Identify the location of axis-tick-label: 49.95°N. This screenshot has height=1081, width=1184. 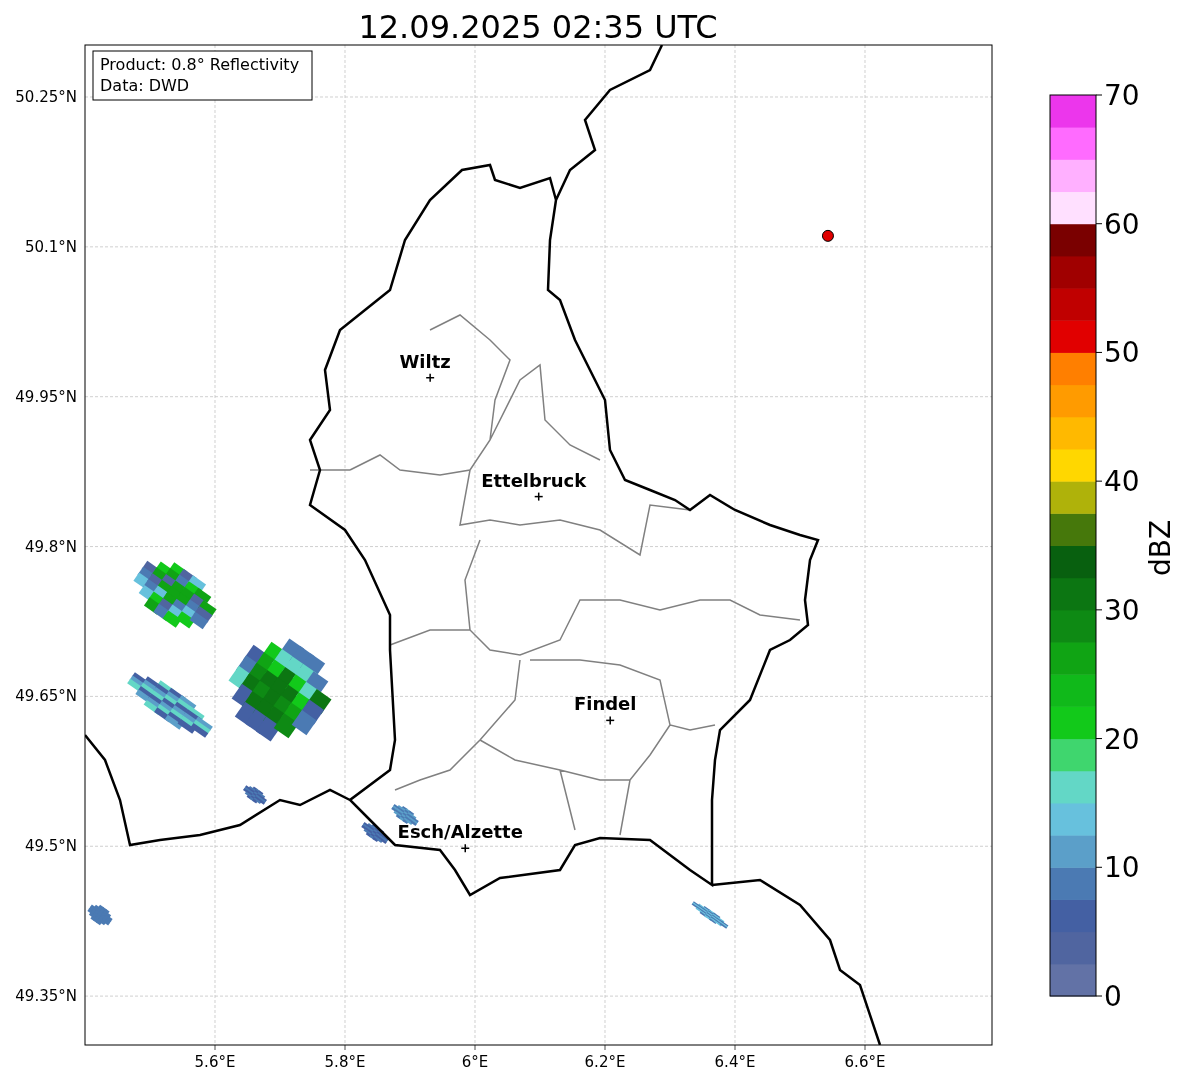
(46, 396).